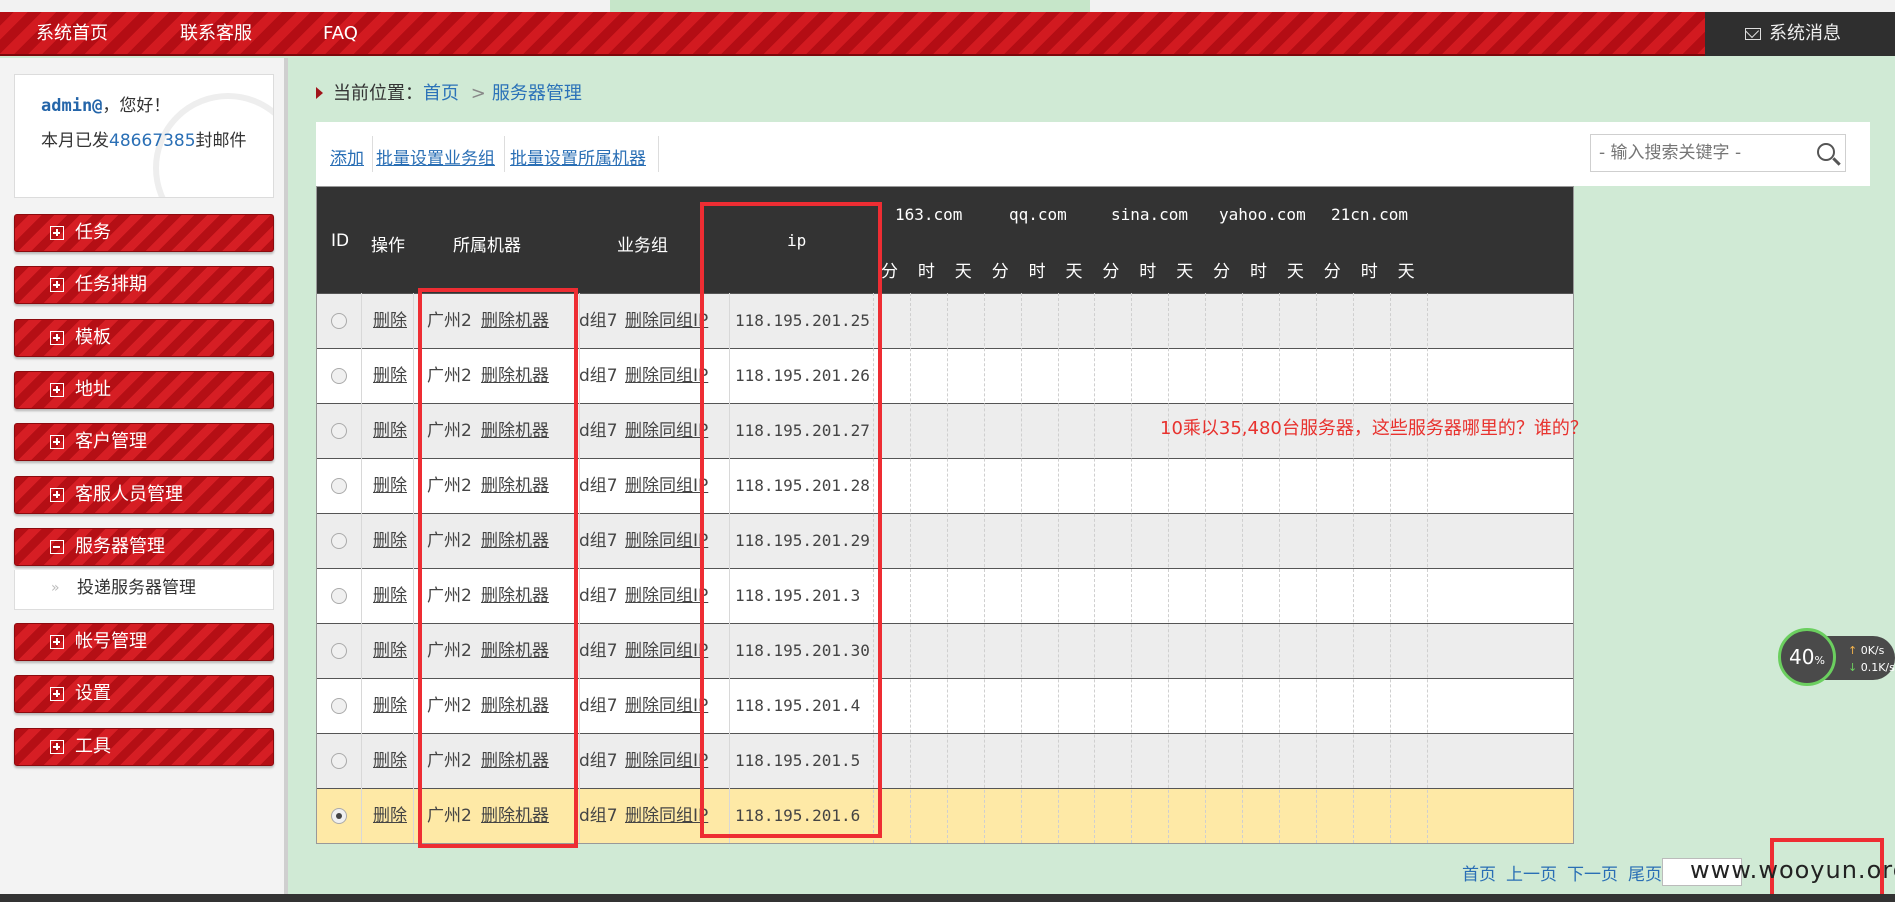 The image size is (1895, 902). Describe the element at coordinates (1479, 875) in the screenshot. I see `page-first: 首页` at that location.